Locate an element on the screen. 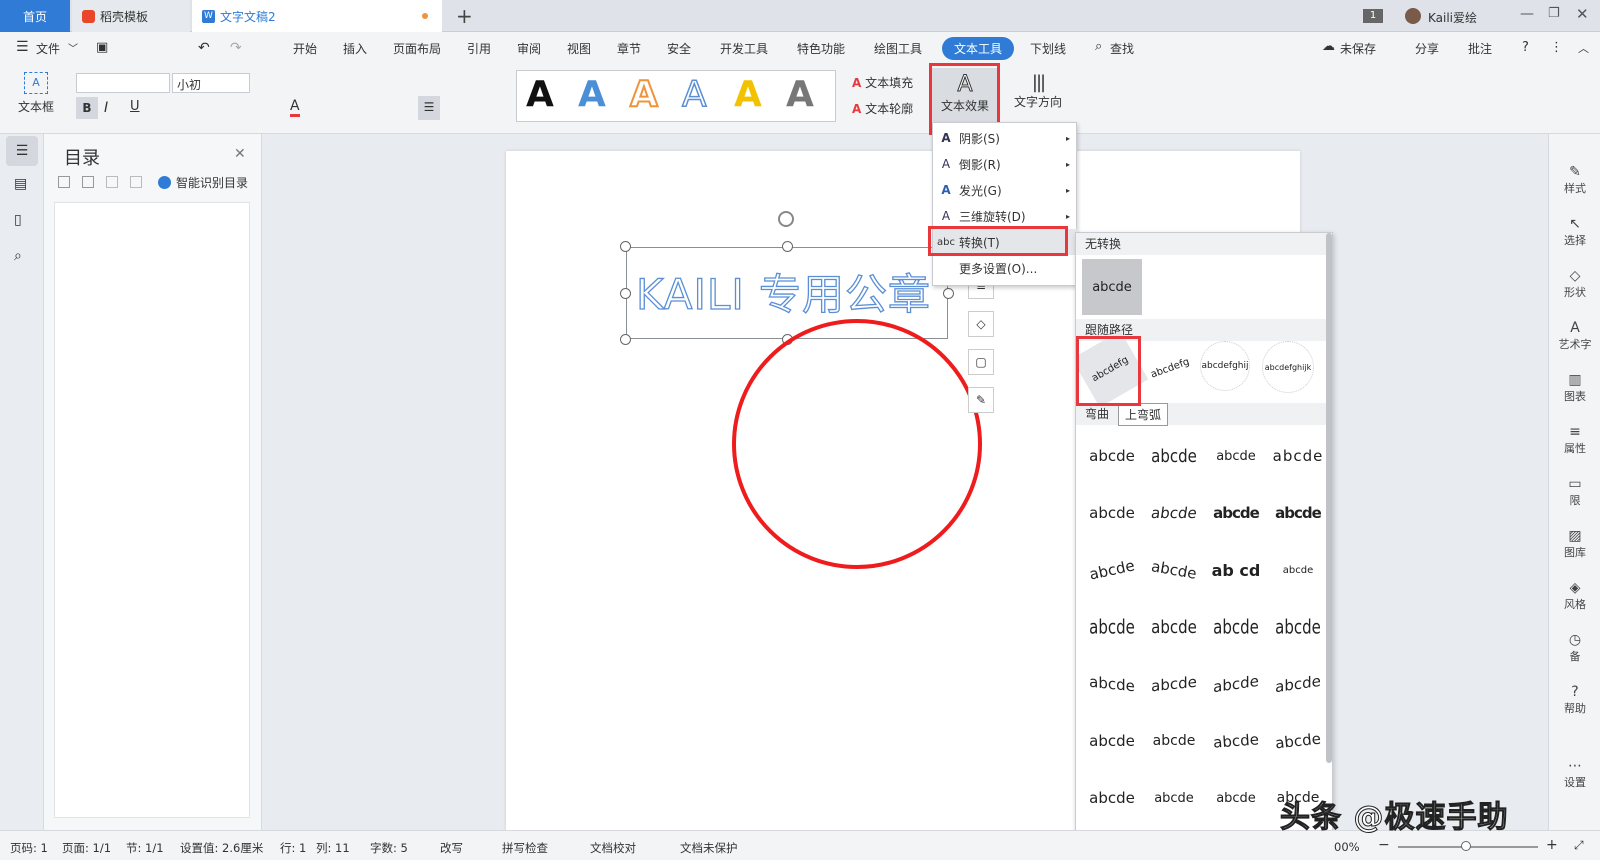  find-nav-icon: ⌕ is located at coordinates (18, 256).